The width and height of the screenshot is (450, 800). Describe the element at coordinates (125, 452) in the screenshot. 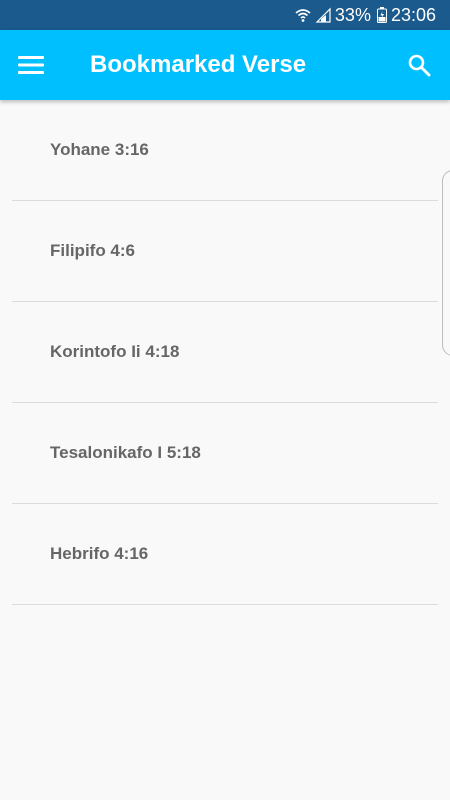

I see `bookmark-label: Tesalonikafo I 5:18` at that location.